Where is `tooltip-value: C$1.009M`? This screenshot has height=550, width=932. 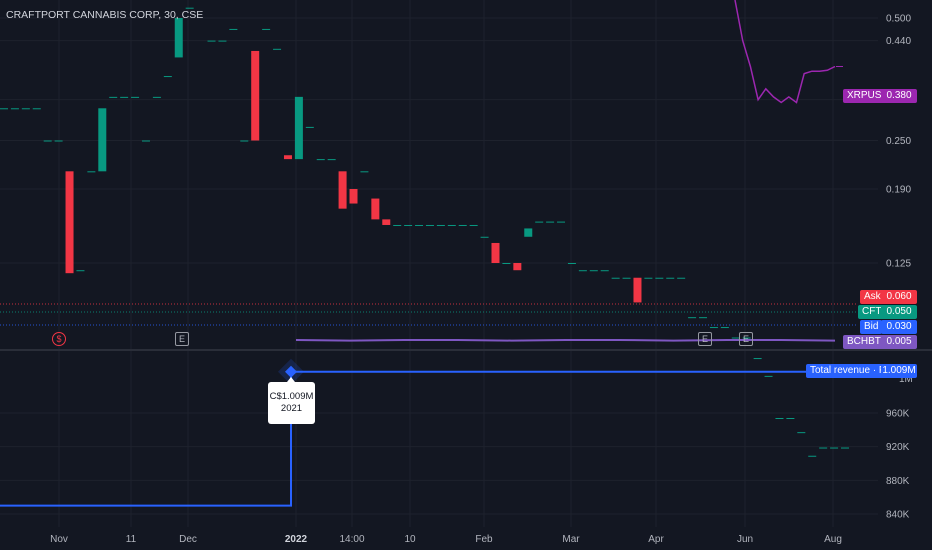
tooltip-value: C$1.009M is located at coordinates (291, 396).